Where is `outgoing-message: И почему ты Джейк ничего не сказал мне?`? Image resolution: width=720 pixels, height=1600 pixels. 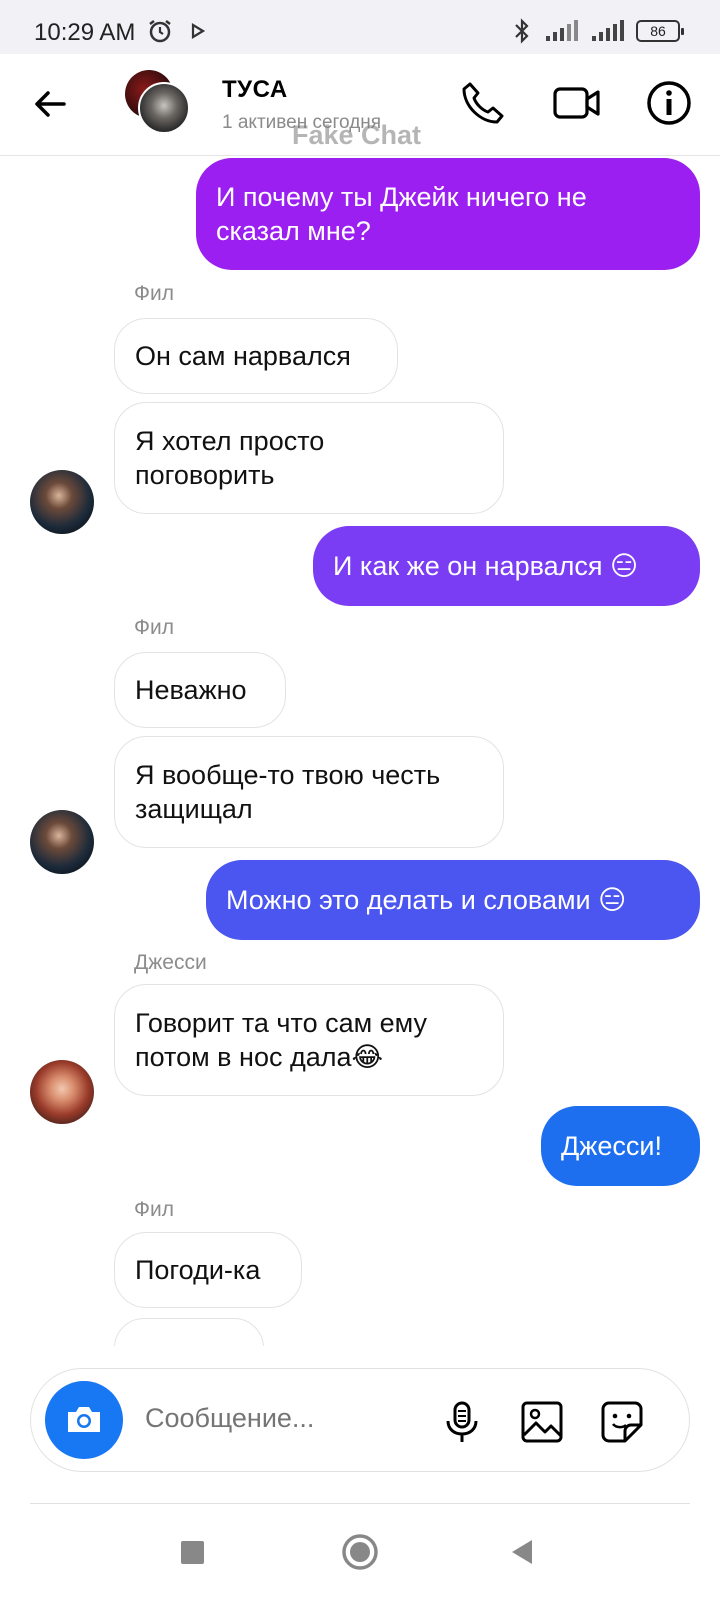 outgoing-message: И почему ты Джейк ничего не сказал мне? is located at coordinates (448, 214).